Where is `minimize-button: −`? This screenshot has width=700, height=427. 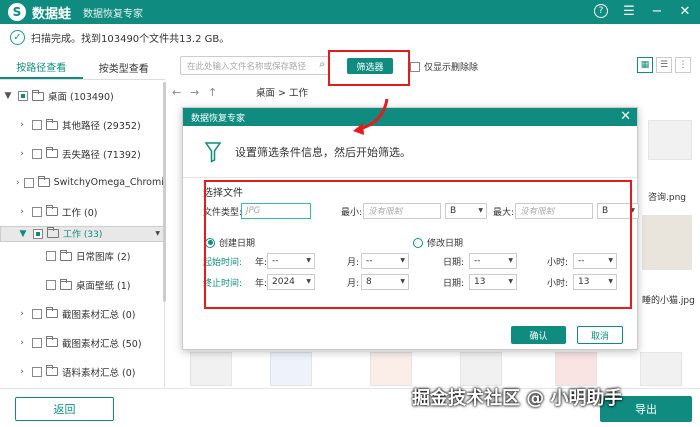
minimize-button: − is located at coordinates (657, 11).